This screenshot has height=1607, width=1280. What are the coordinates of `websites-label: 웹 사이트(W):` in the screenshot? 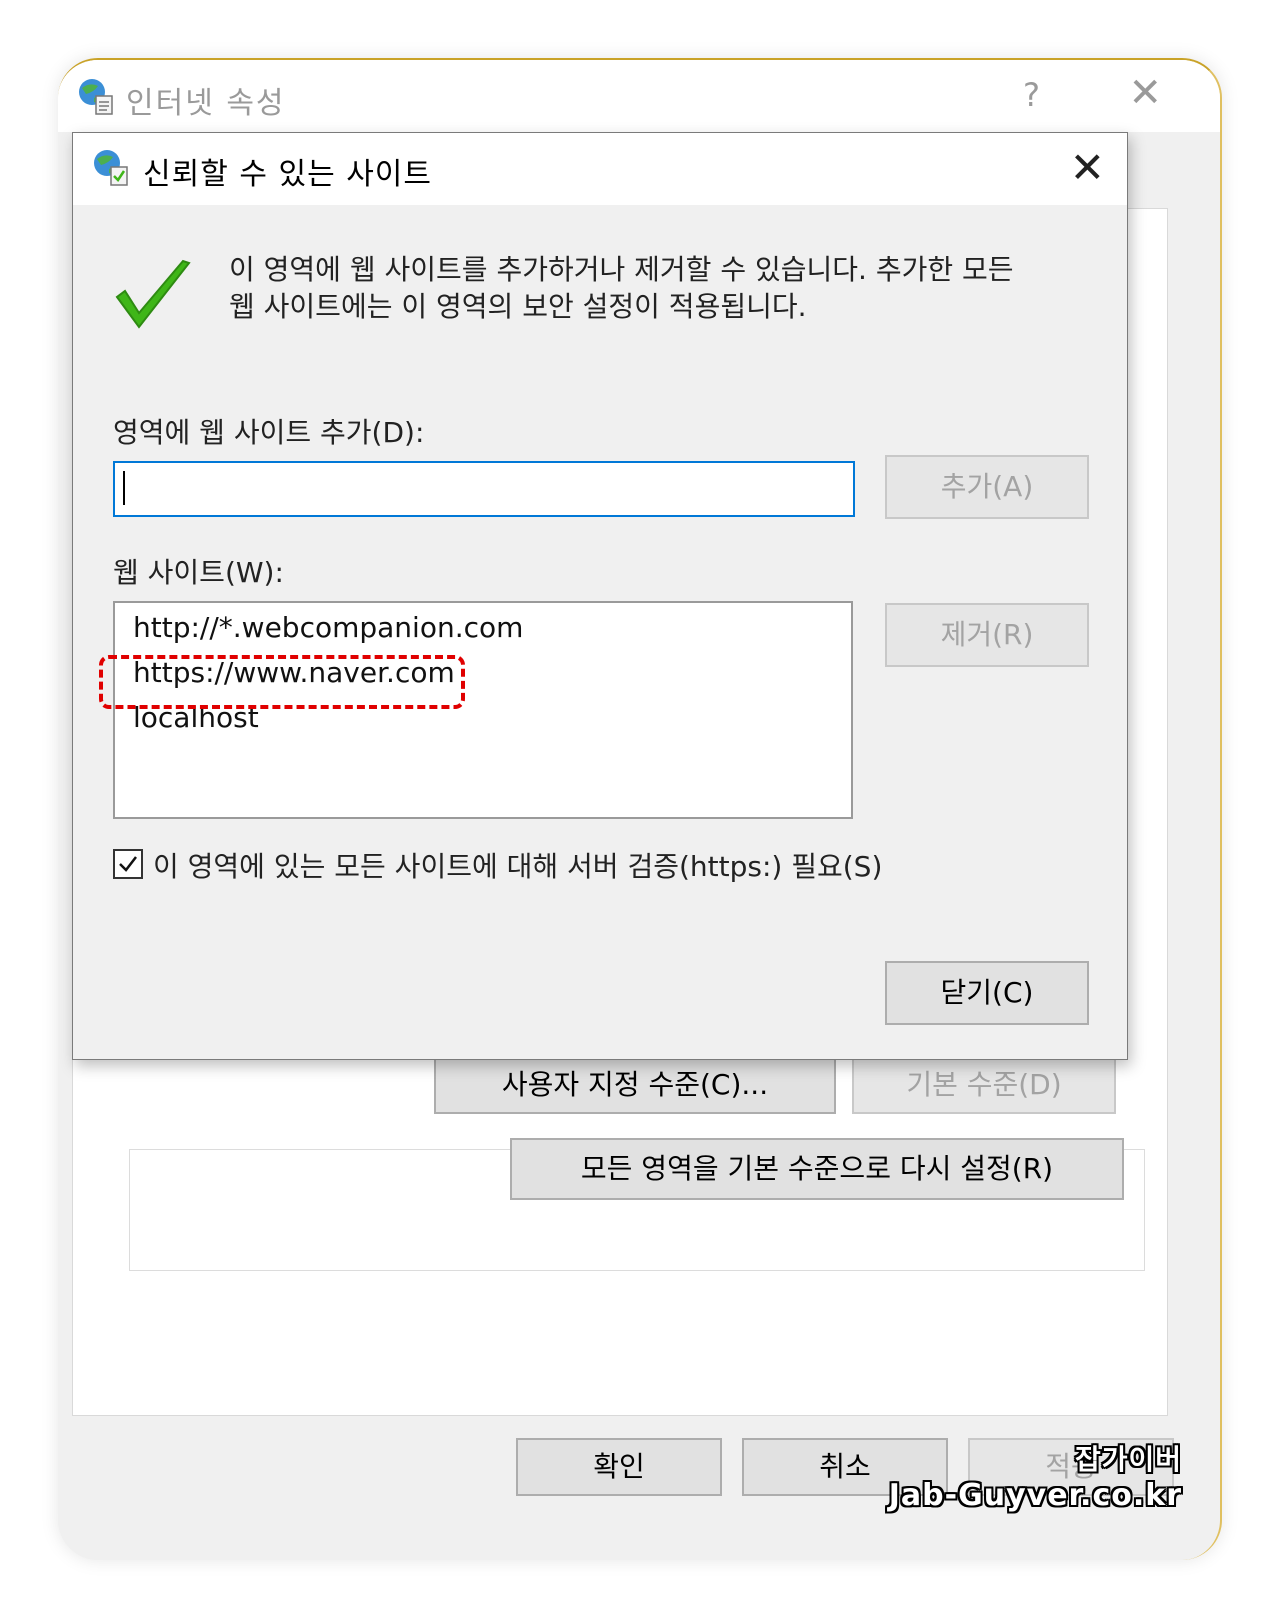 It's located at (198, 572).